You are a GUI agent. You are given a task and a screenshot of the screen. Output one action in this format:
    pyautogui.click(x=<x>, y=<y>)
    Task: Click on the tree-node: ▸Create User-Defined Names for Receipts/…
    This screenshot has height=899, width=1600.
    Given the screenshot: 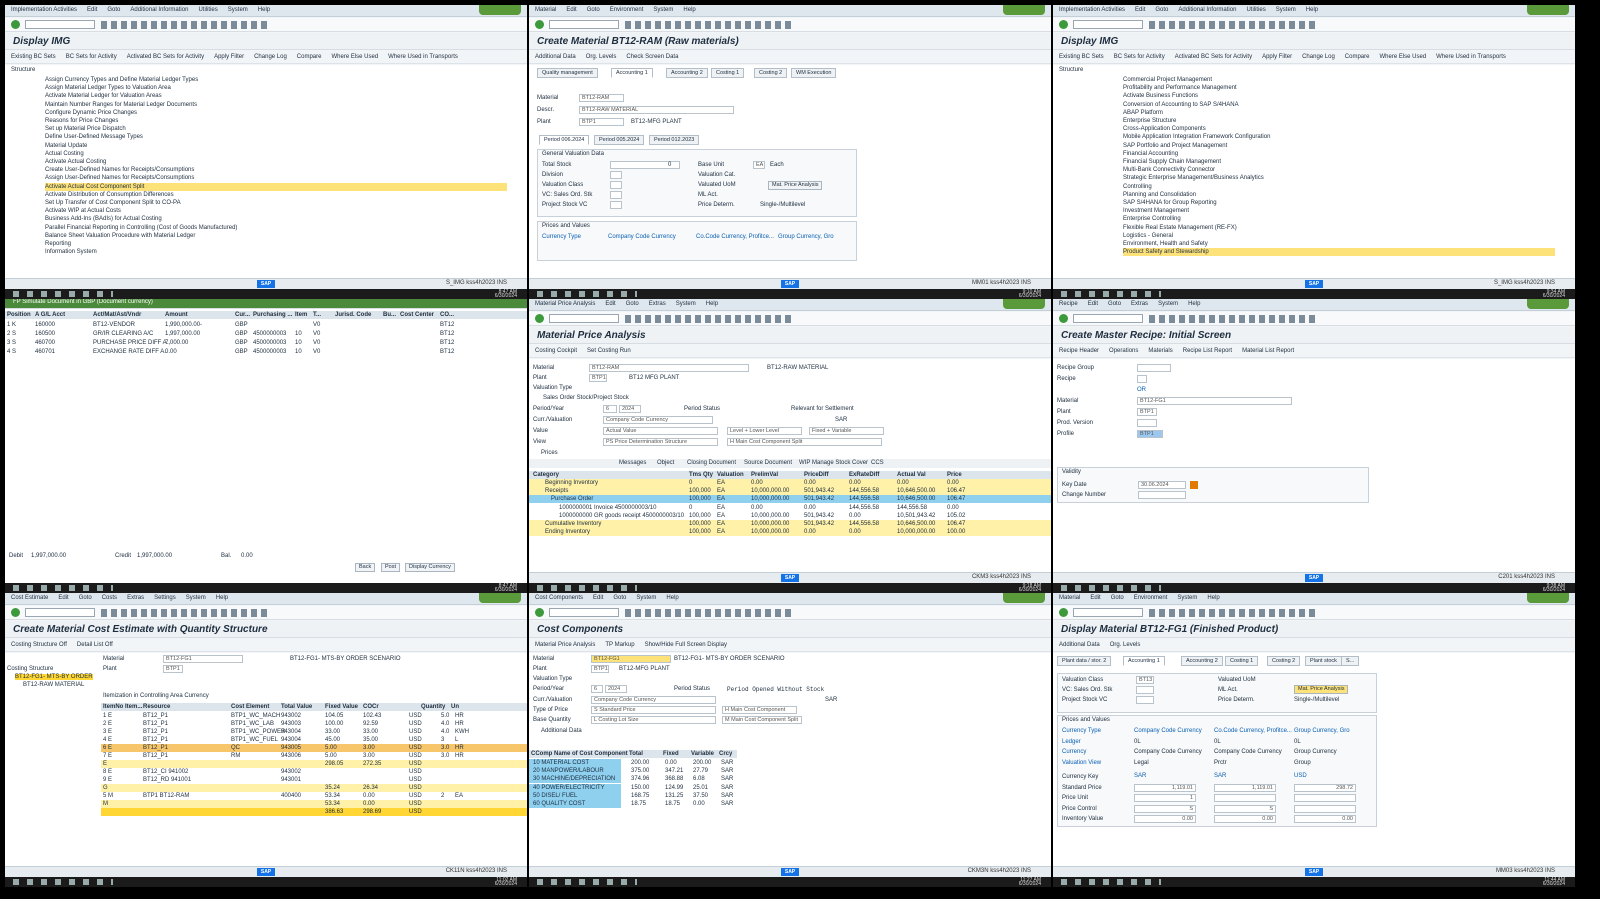 What is the action you would take?
    pyautogui.click(x=276, y=170)
    